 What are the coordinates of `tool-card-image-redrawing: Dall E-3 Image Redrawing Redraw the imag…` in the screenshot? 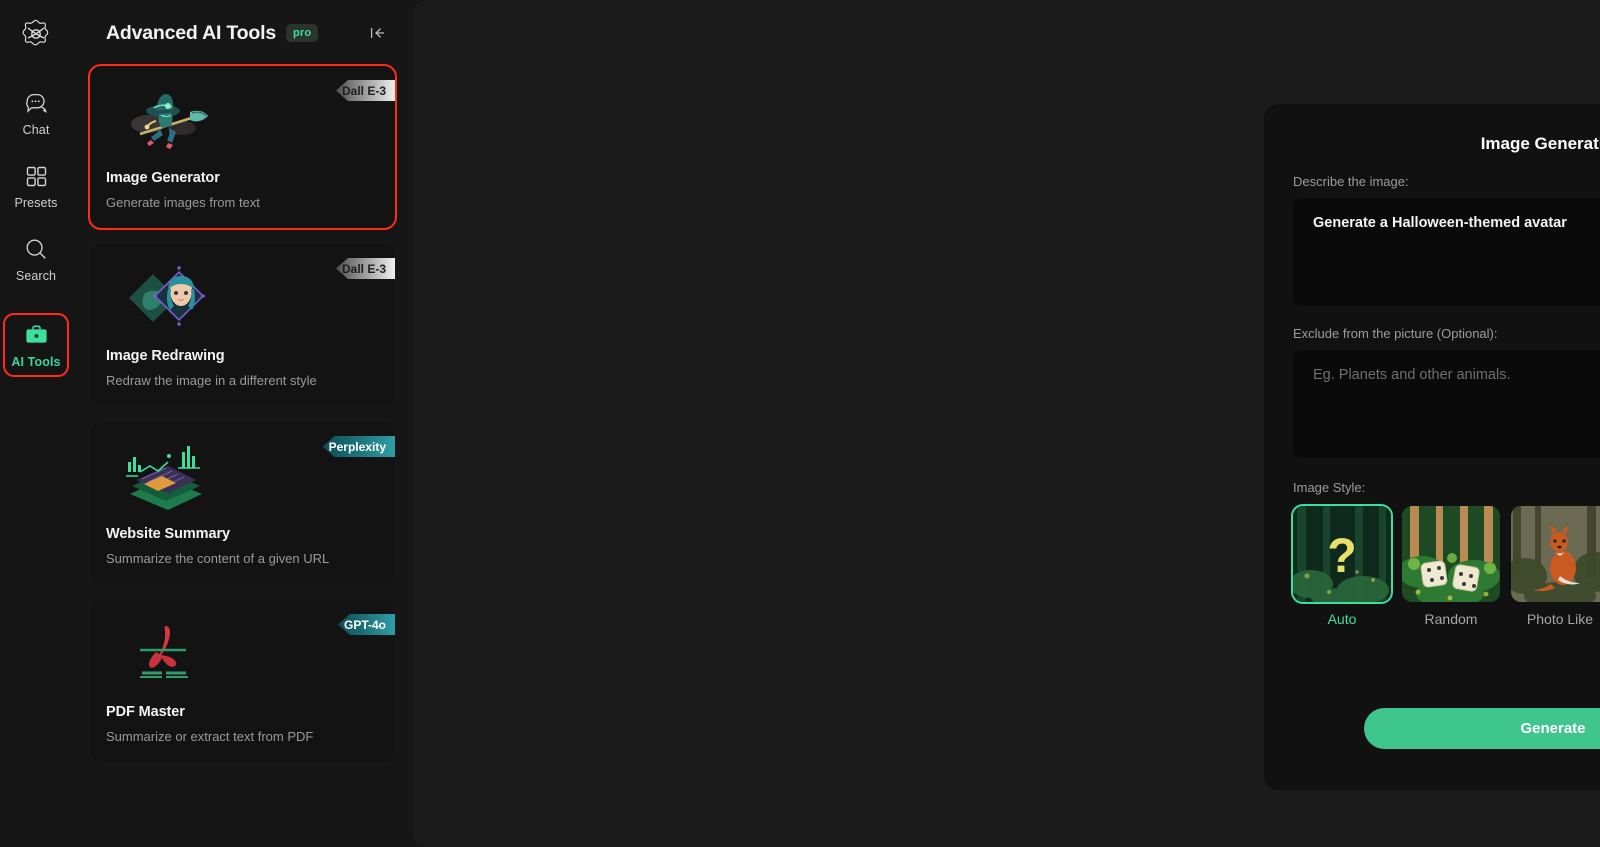 It's located at (242, 325).